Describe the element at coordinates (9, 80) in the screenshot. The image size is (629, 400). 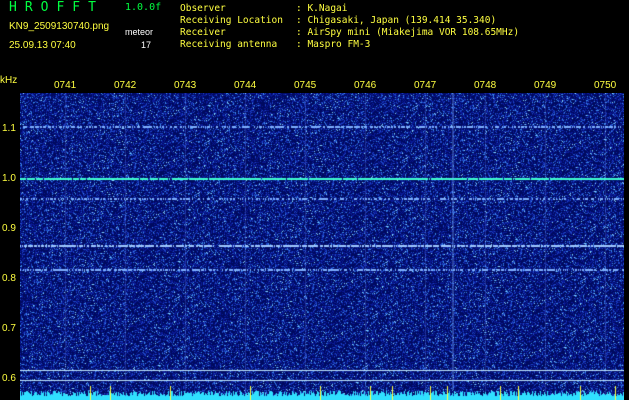
I see `axis-unit-label: kHz` at that location.